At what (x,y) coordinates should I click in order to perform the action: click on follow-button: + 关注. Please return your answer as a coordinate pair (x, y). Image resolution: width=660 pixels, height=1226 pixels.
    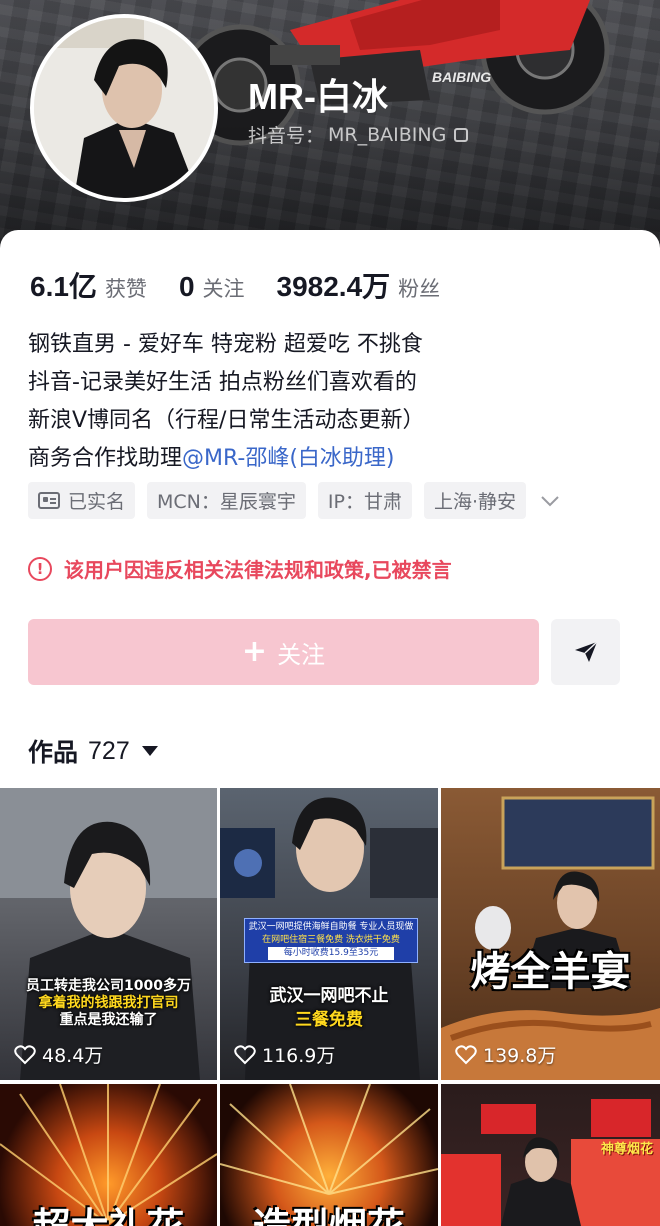
    Looking at the image, I should click on (283, 652).